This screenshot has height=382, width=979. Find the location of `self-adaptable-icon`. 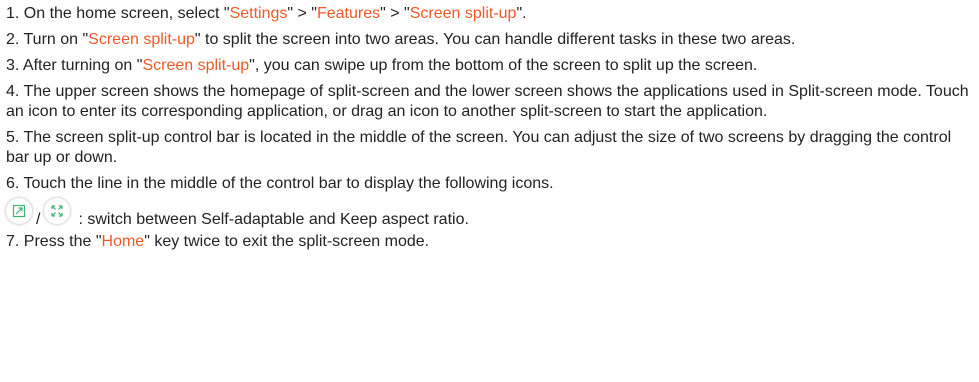

self-adaptable-icon is located at coordinates (19, 211).